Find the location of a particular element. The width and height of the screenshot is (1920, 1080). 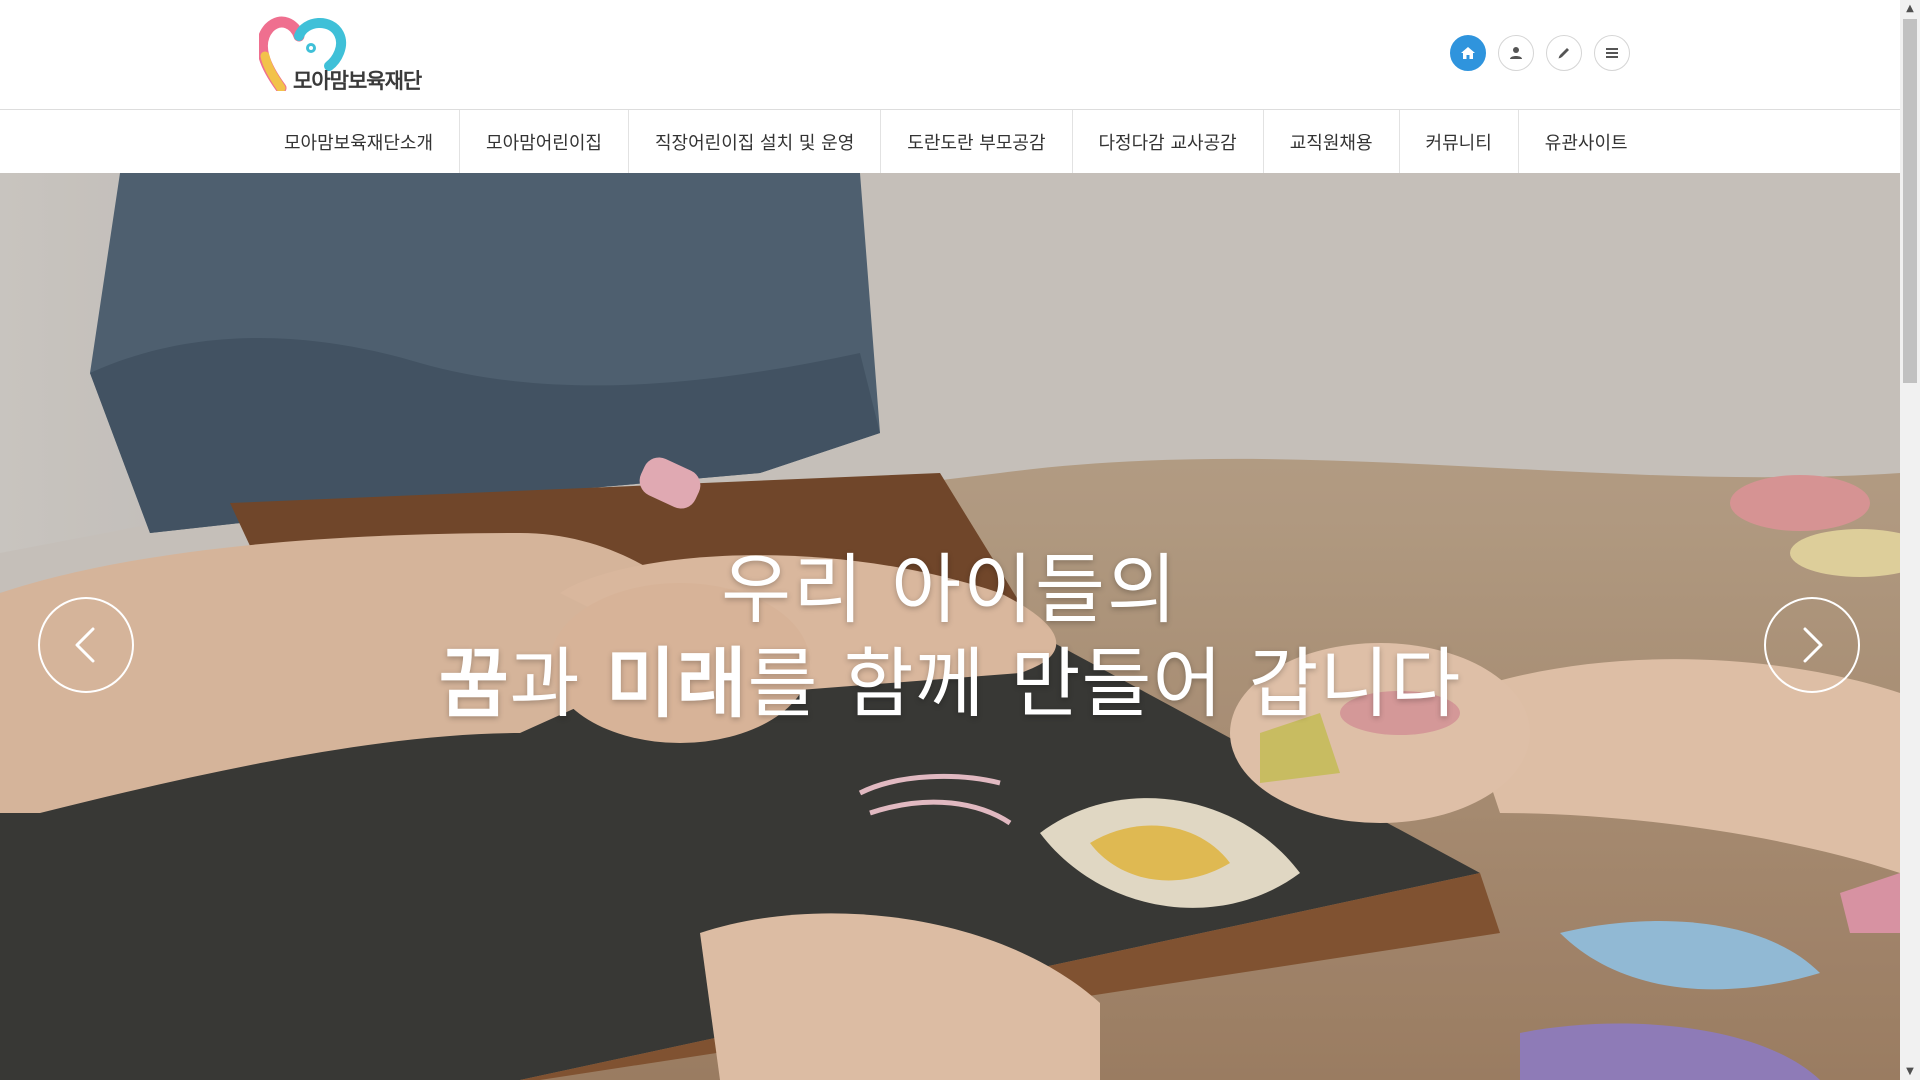

site-logo: 모아맘보육재단 is located at coordinates (344, 55).